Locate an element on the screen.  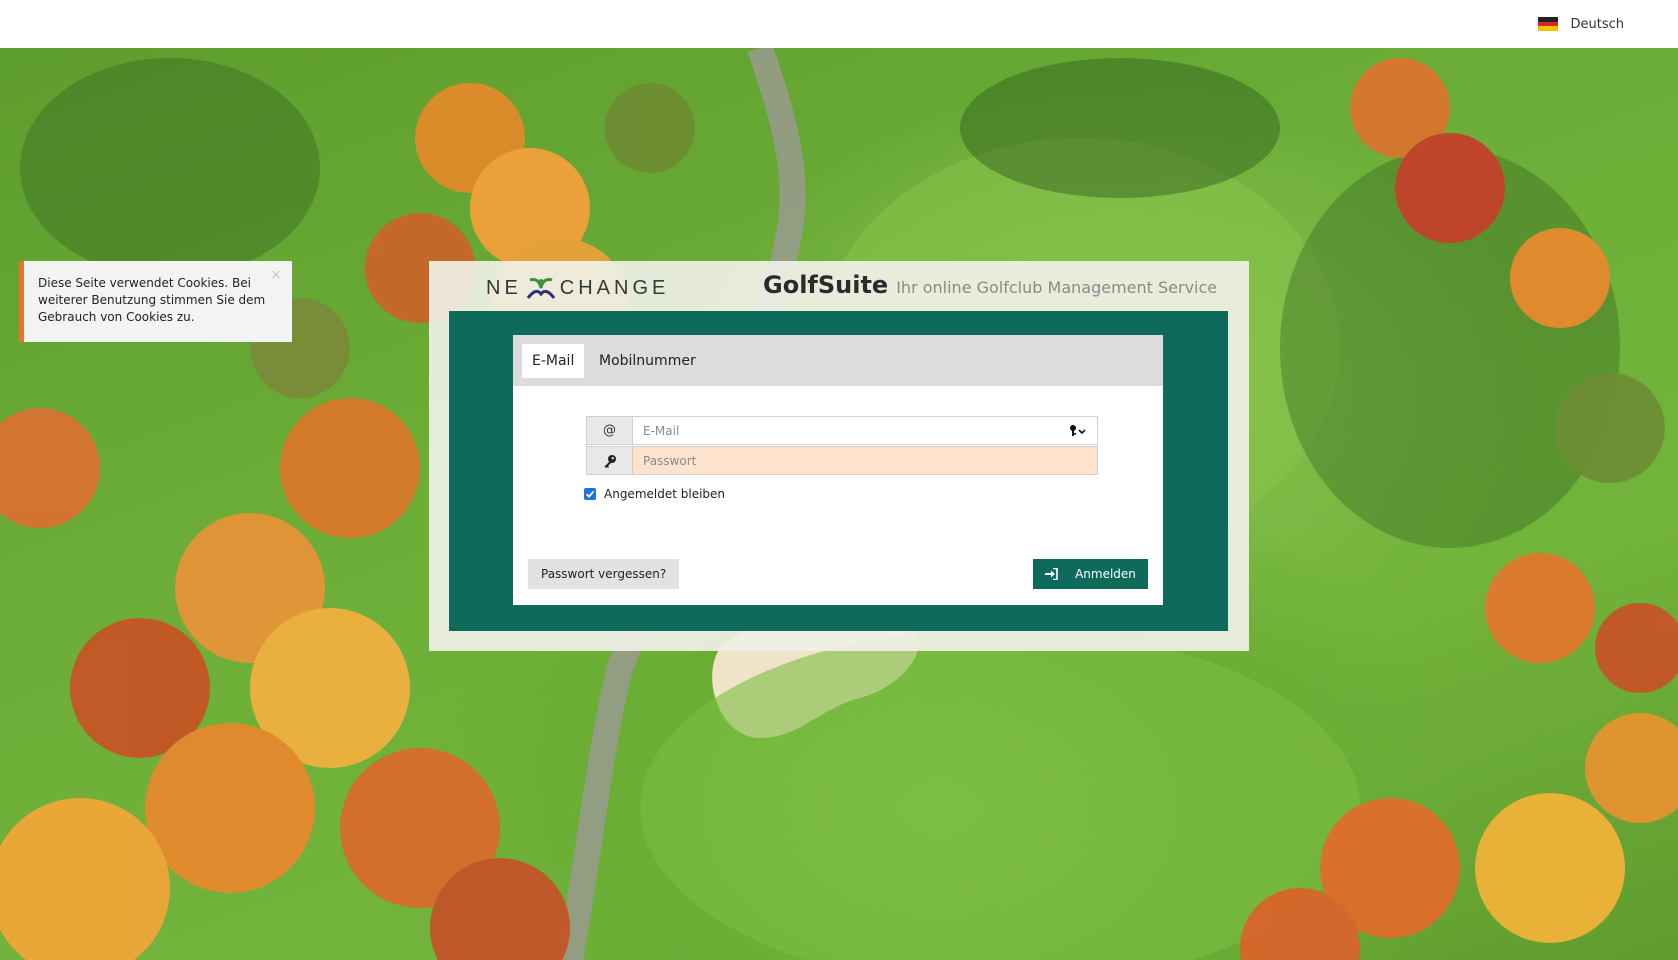
logo-text-left: NE is located at coordinates (504, 287).